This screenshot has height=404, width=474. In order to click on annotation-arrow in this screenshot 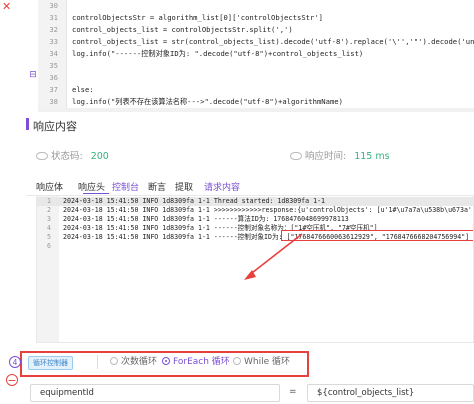, I will do `click(273, 256)`.